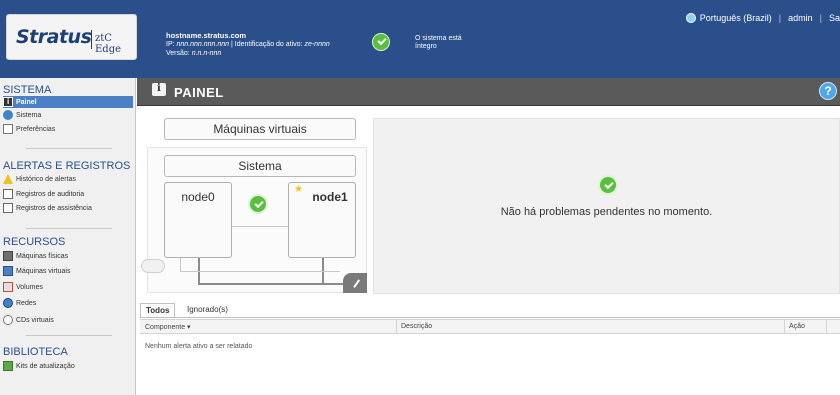  What do you see at coordinates (438, 43) in the screenshot?
I see `system-status-text: O sistema está íntegro` at bounding box center [438, 43].